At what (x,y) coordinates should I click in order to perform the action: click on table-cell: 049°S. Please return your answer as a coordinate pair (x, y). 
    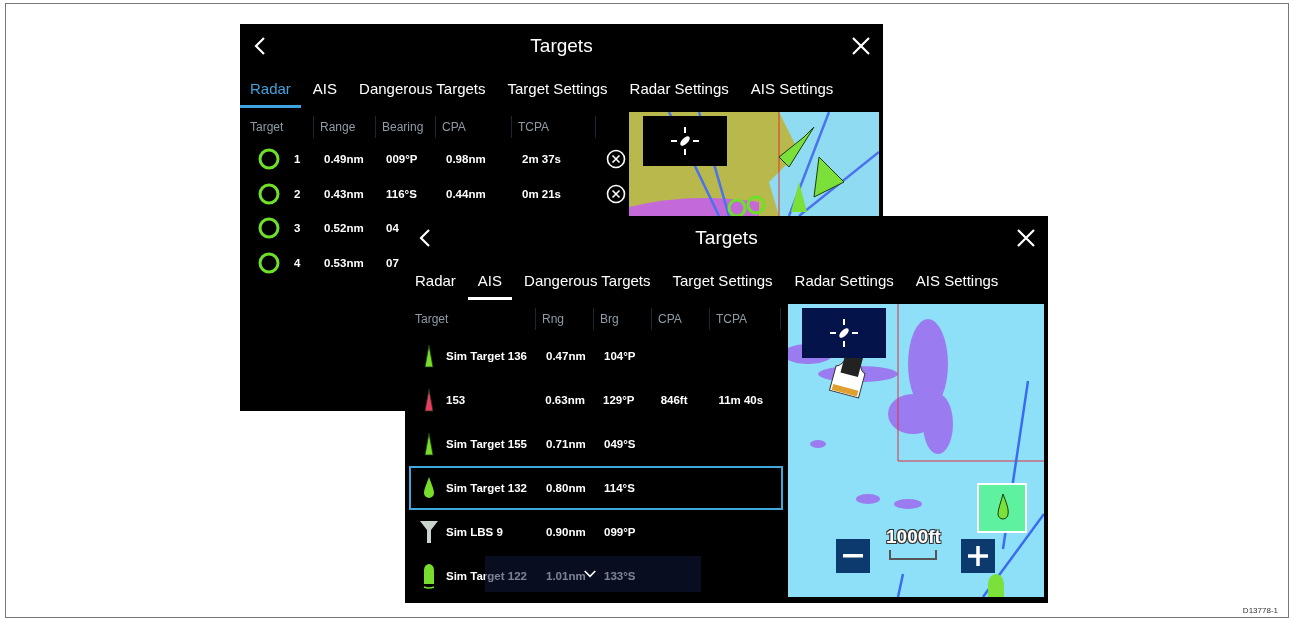
    Looking at the image, I should click on (620, 444).